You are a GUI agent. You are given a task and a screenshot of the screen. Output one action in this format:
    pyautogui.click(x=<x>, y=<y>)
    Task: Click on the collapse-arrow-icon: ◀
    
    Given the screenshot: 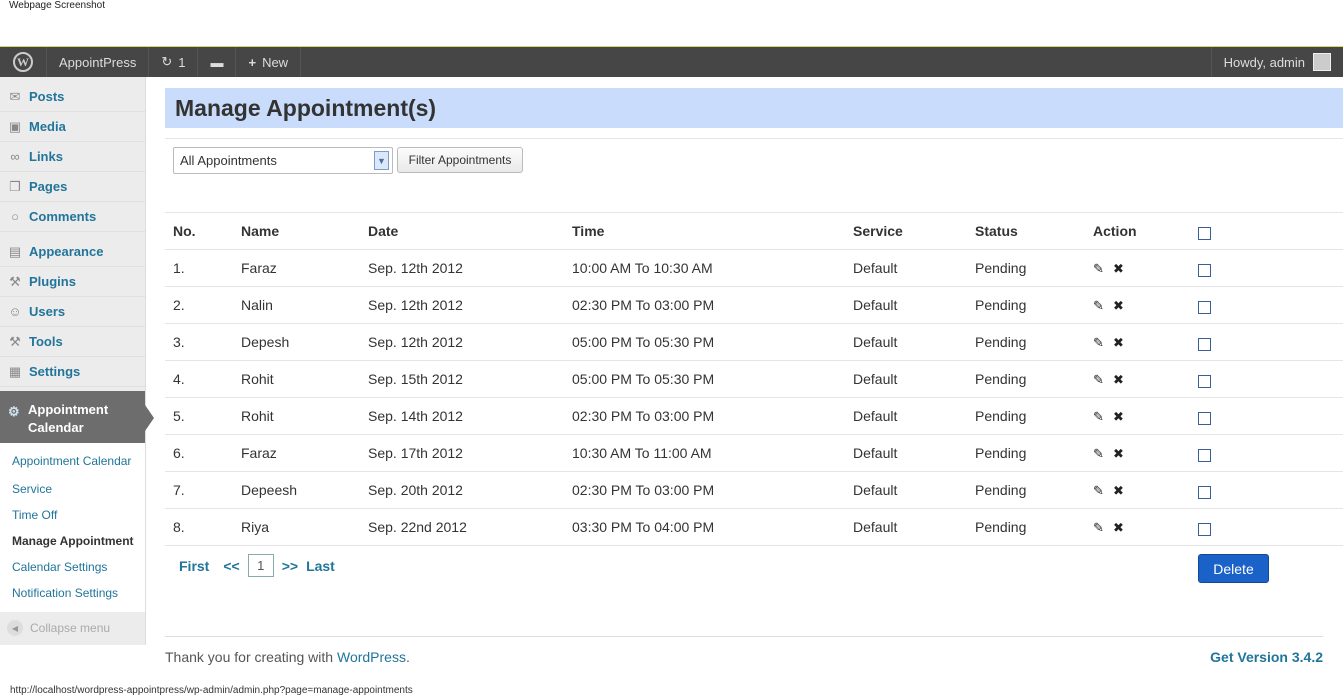 What is the action you would take?
    pyautogui.click(x=15, y=628)
    